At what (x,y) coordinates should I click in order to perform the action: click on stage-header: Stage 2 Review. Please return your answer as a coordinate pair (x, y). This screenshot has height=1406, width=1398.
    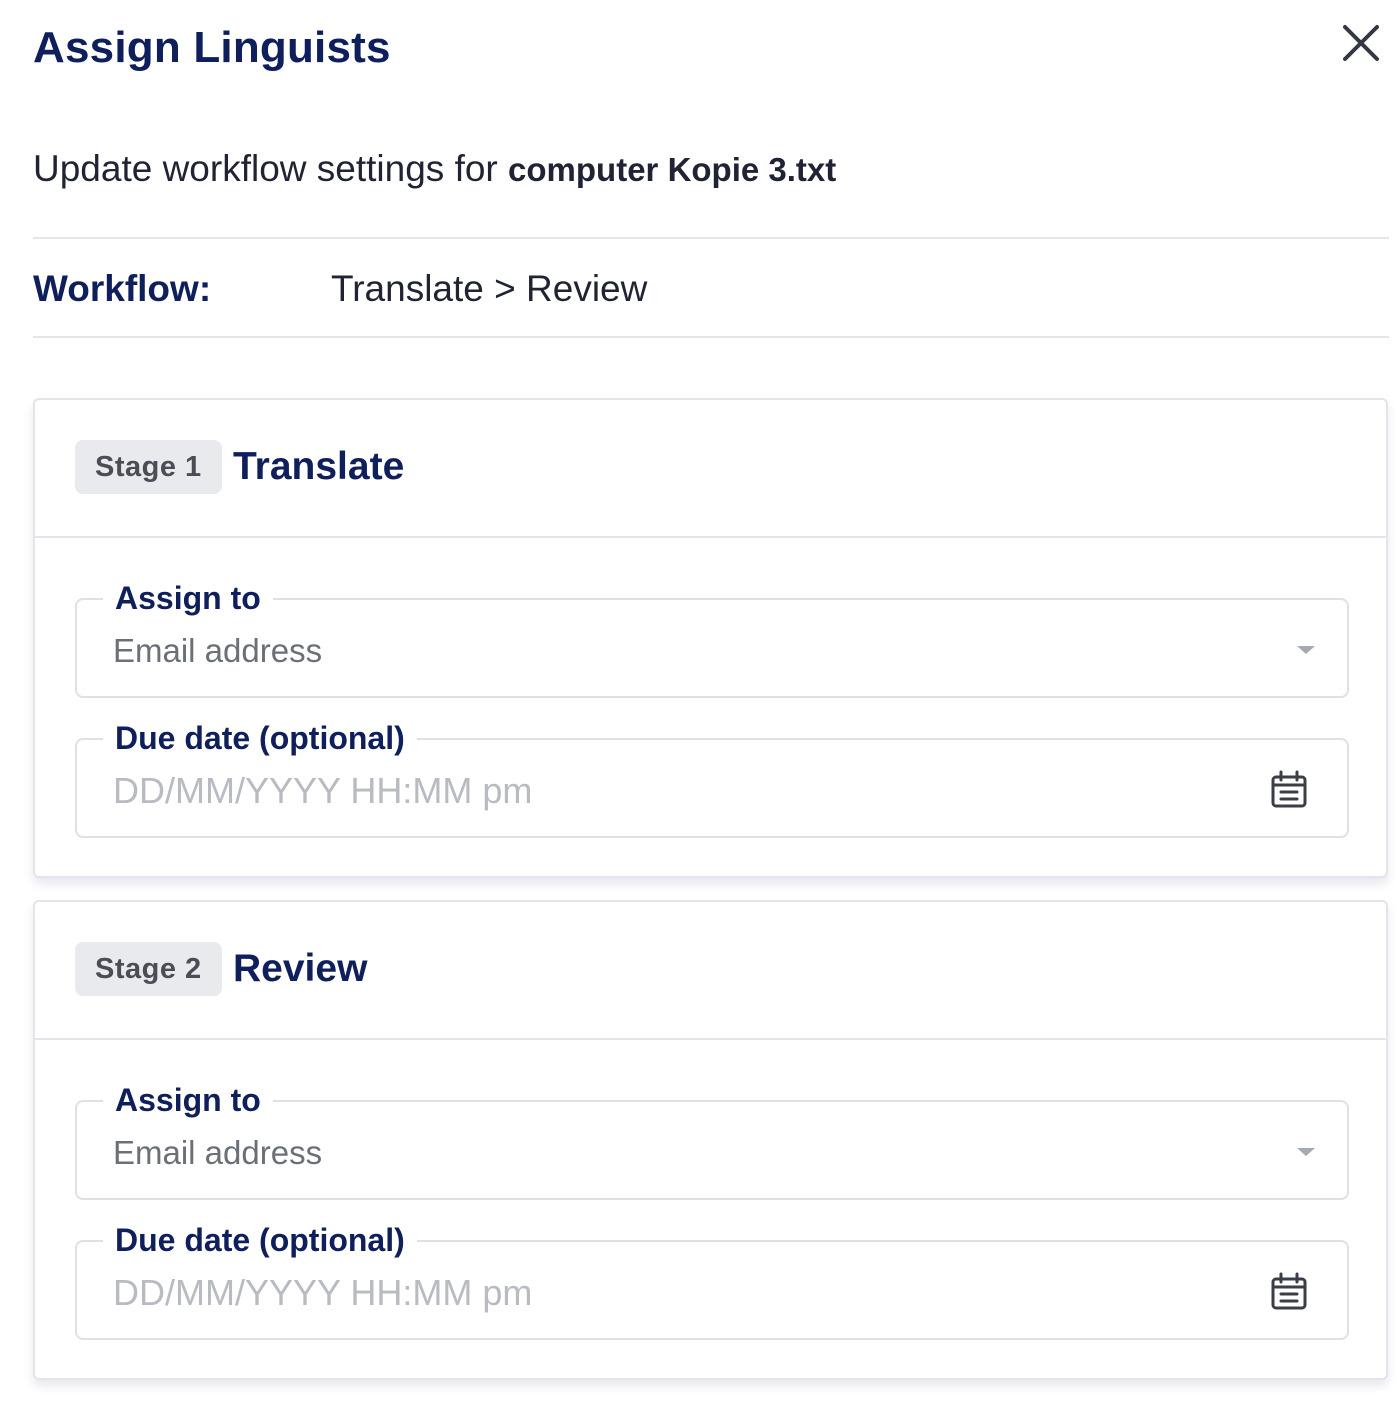
    Looking at the image, I should click on (710, 971).